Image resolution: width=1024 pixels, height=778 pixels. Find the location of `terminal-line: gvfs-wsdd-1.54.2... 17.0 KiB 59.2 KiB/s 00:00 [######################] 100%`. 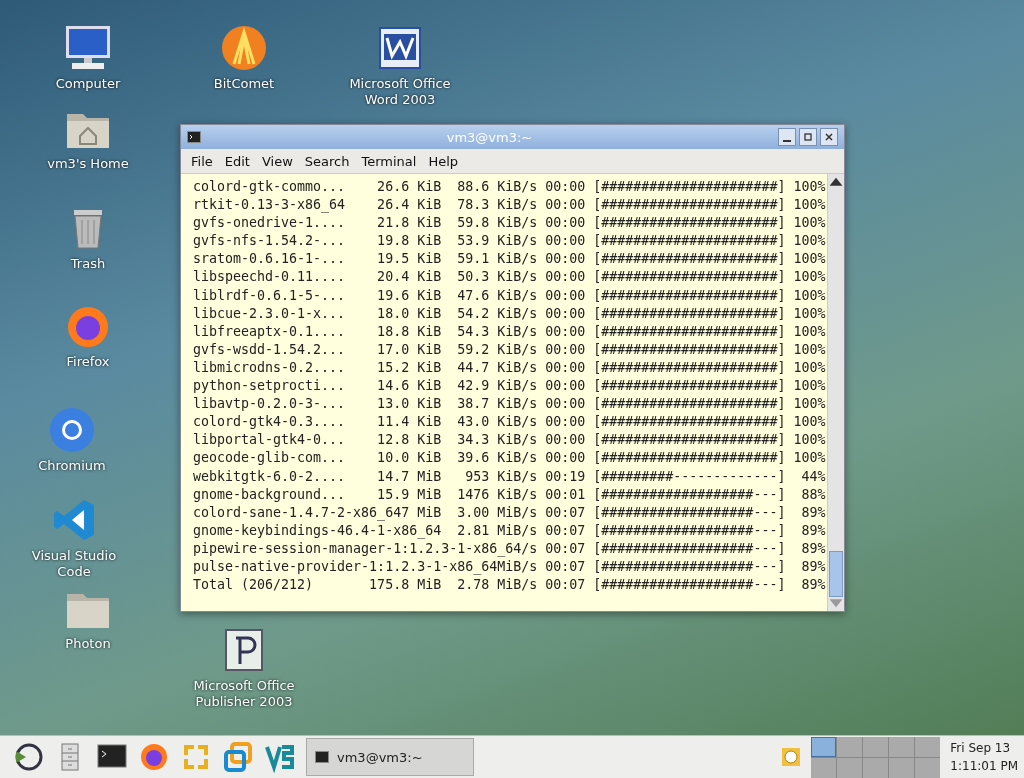

terminal-line: gvfs-wsdd-1.54.2... 17.0 KiB 59.2 KiB/s 00:00 [######################] 100% is located at coordinates (509, 349).